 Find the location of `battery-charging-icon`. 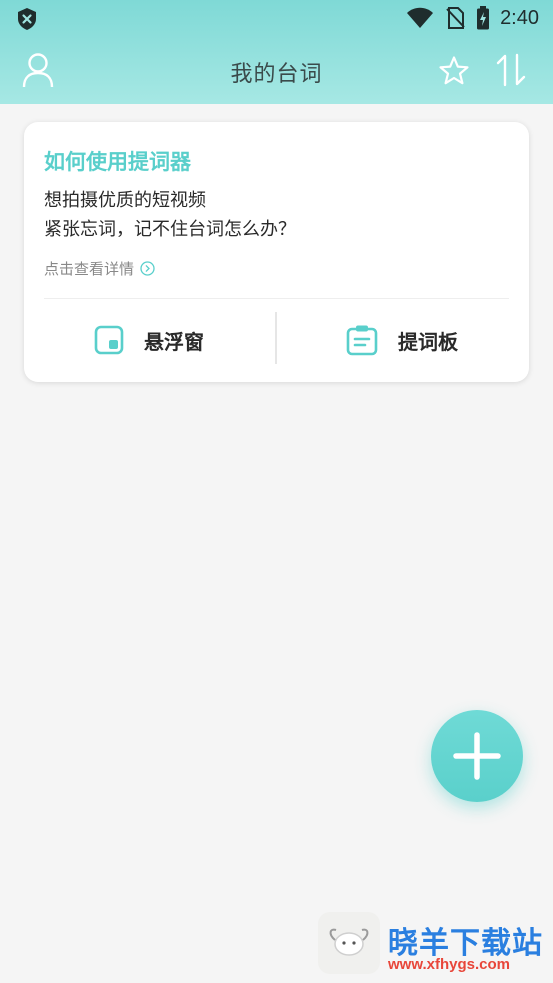

battery-charging-icon is located at coordinates (483, 18).